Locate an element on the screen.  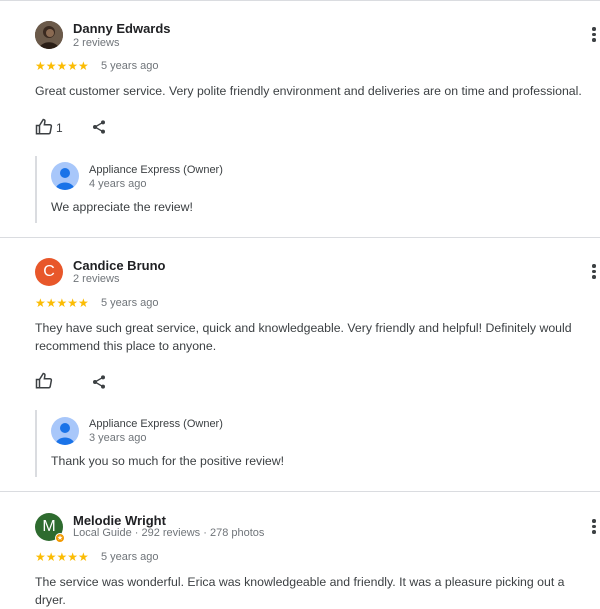
avatar: M ★ is located at coordinates (50, 528).